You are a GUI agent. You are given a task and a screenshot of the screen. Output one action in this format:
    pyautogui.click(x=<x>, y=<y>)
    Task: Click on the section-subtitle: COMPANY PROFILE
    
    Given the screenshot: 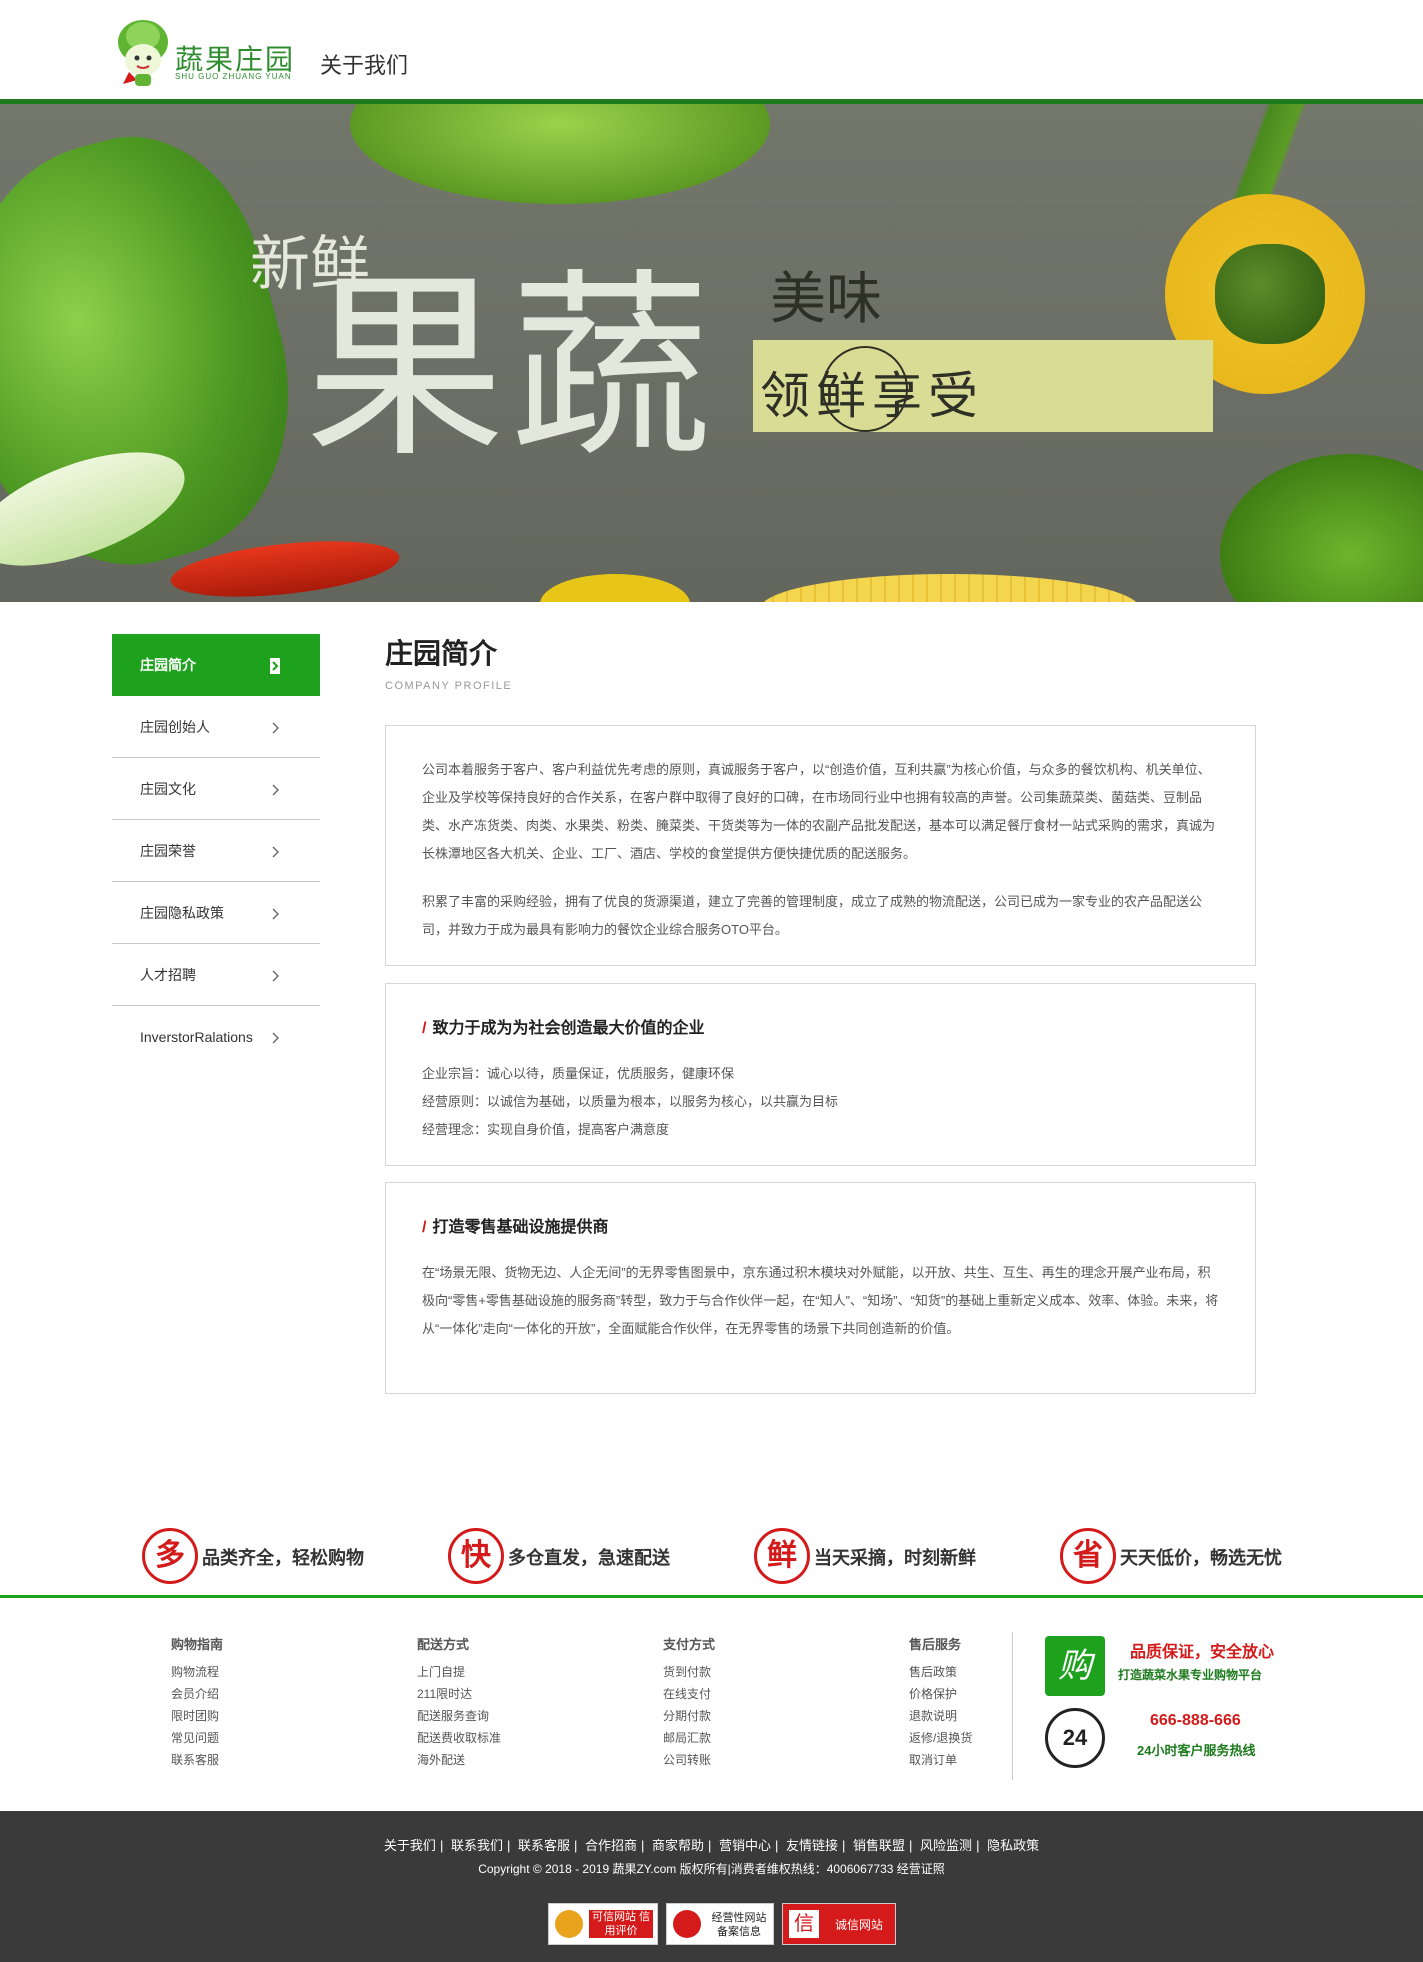 What is the action you would take?
    pyautogui.click(x=449, y=686)
    